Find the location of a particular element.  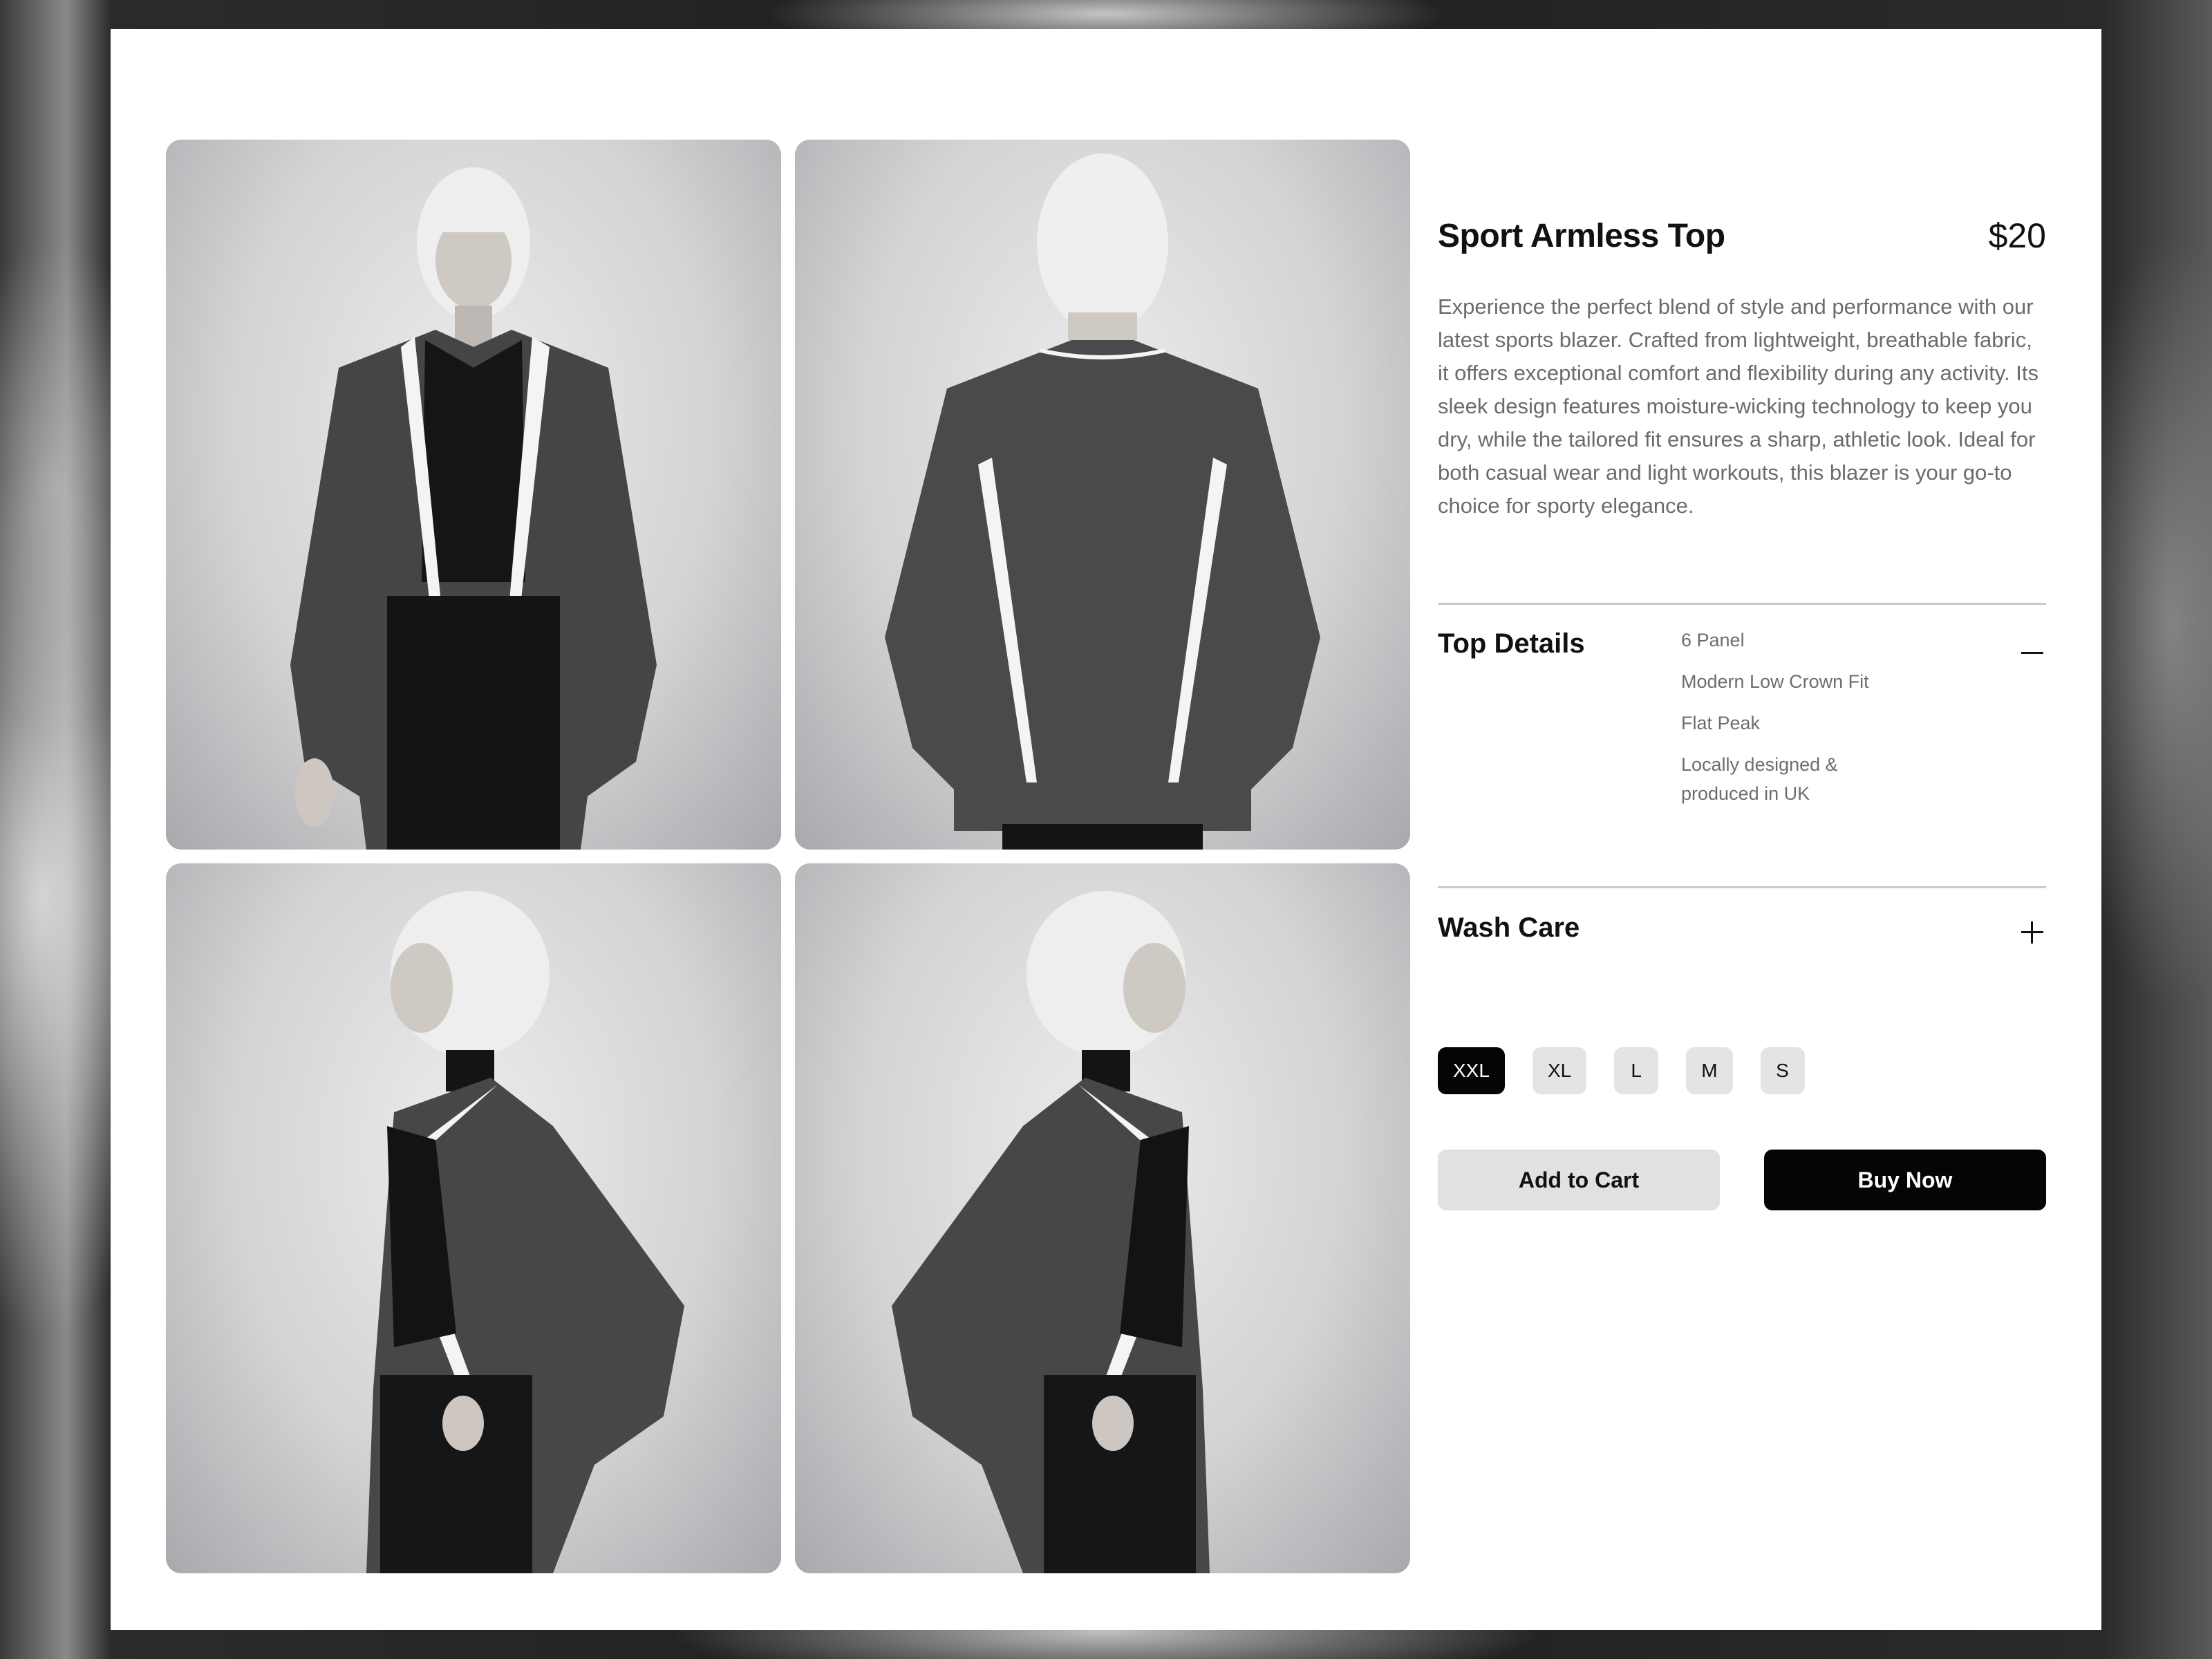

detail-item: Flat Peak is located at coordinates (1721, 723).